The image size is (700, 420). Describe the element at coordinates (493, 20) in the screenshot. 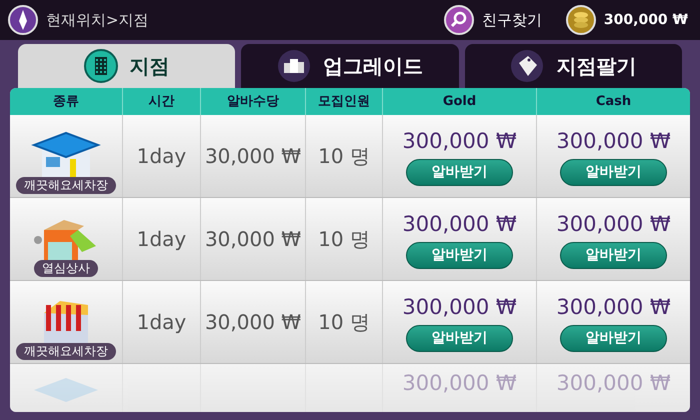

I see `friend-search-button: 친구찾기` at that location.